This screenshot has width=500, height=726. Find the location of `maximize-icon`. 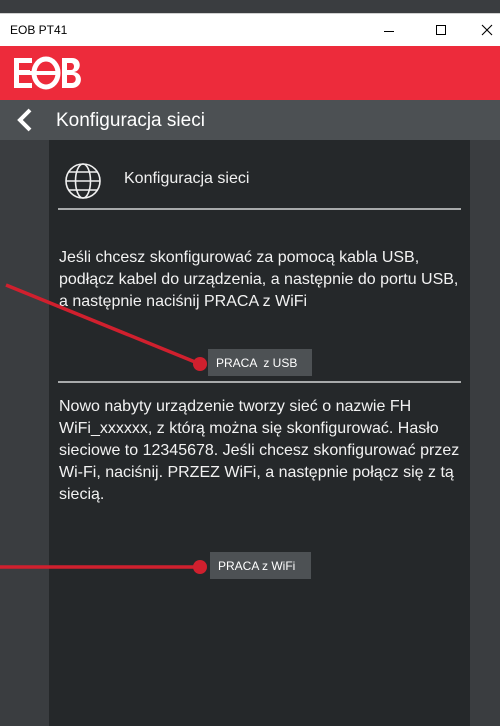

maximize-icon is located at coordinates (440, 30).